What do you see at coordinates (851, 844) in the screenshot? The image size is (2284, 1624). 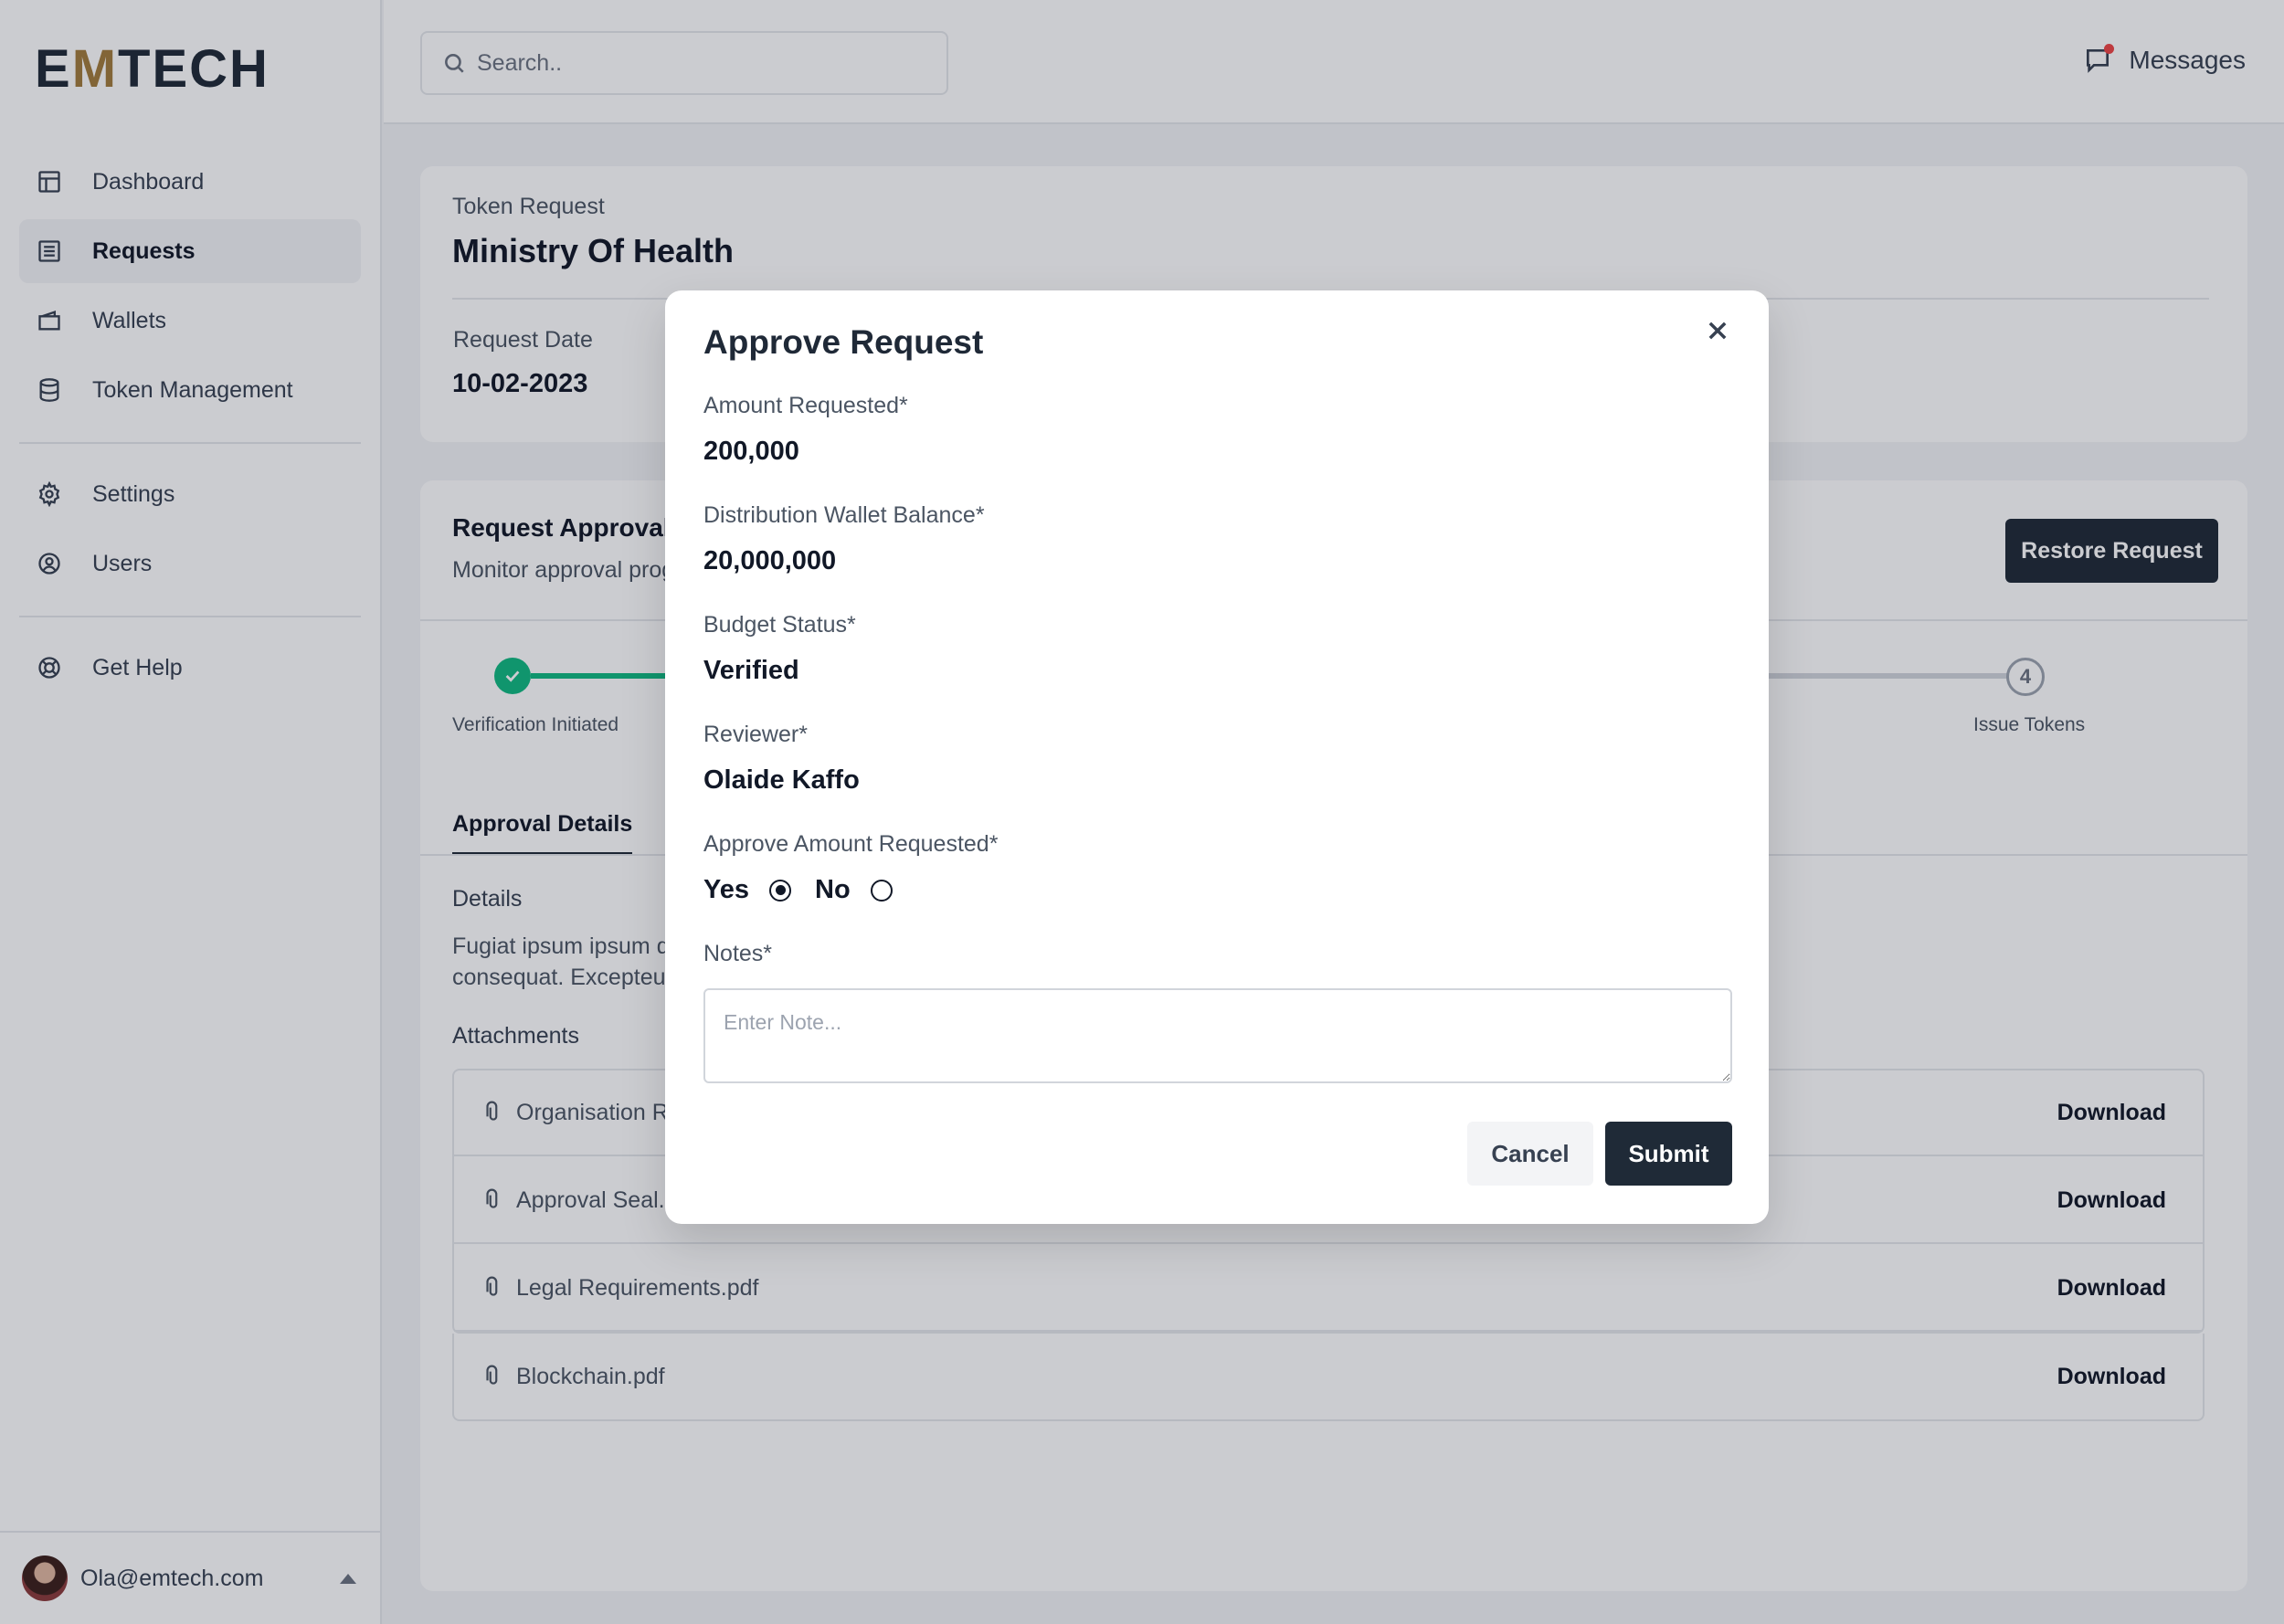 I see `approve-amount-label: Approve Amount Requested*` at bounding box center [851, 844].